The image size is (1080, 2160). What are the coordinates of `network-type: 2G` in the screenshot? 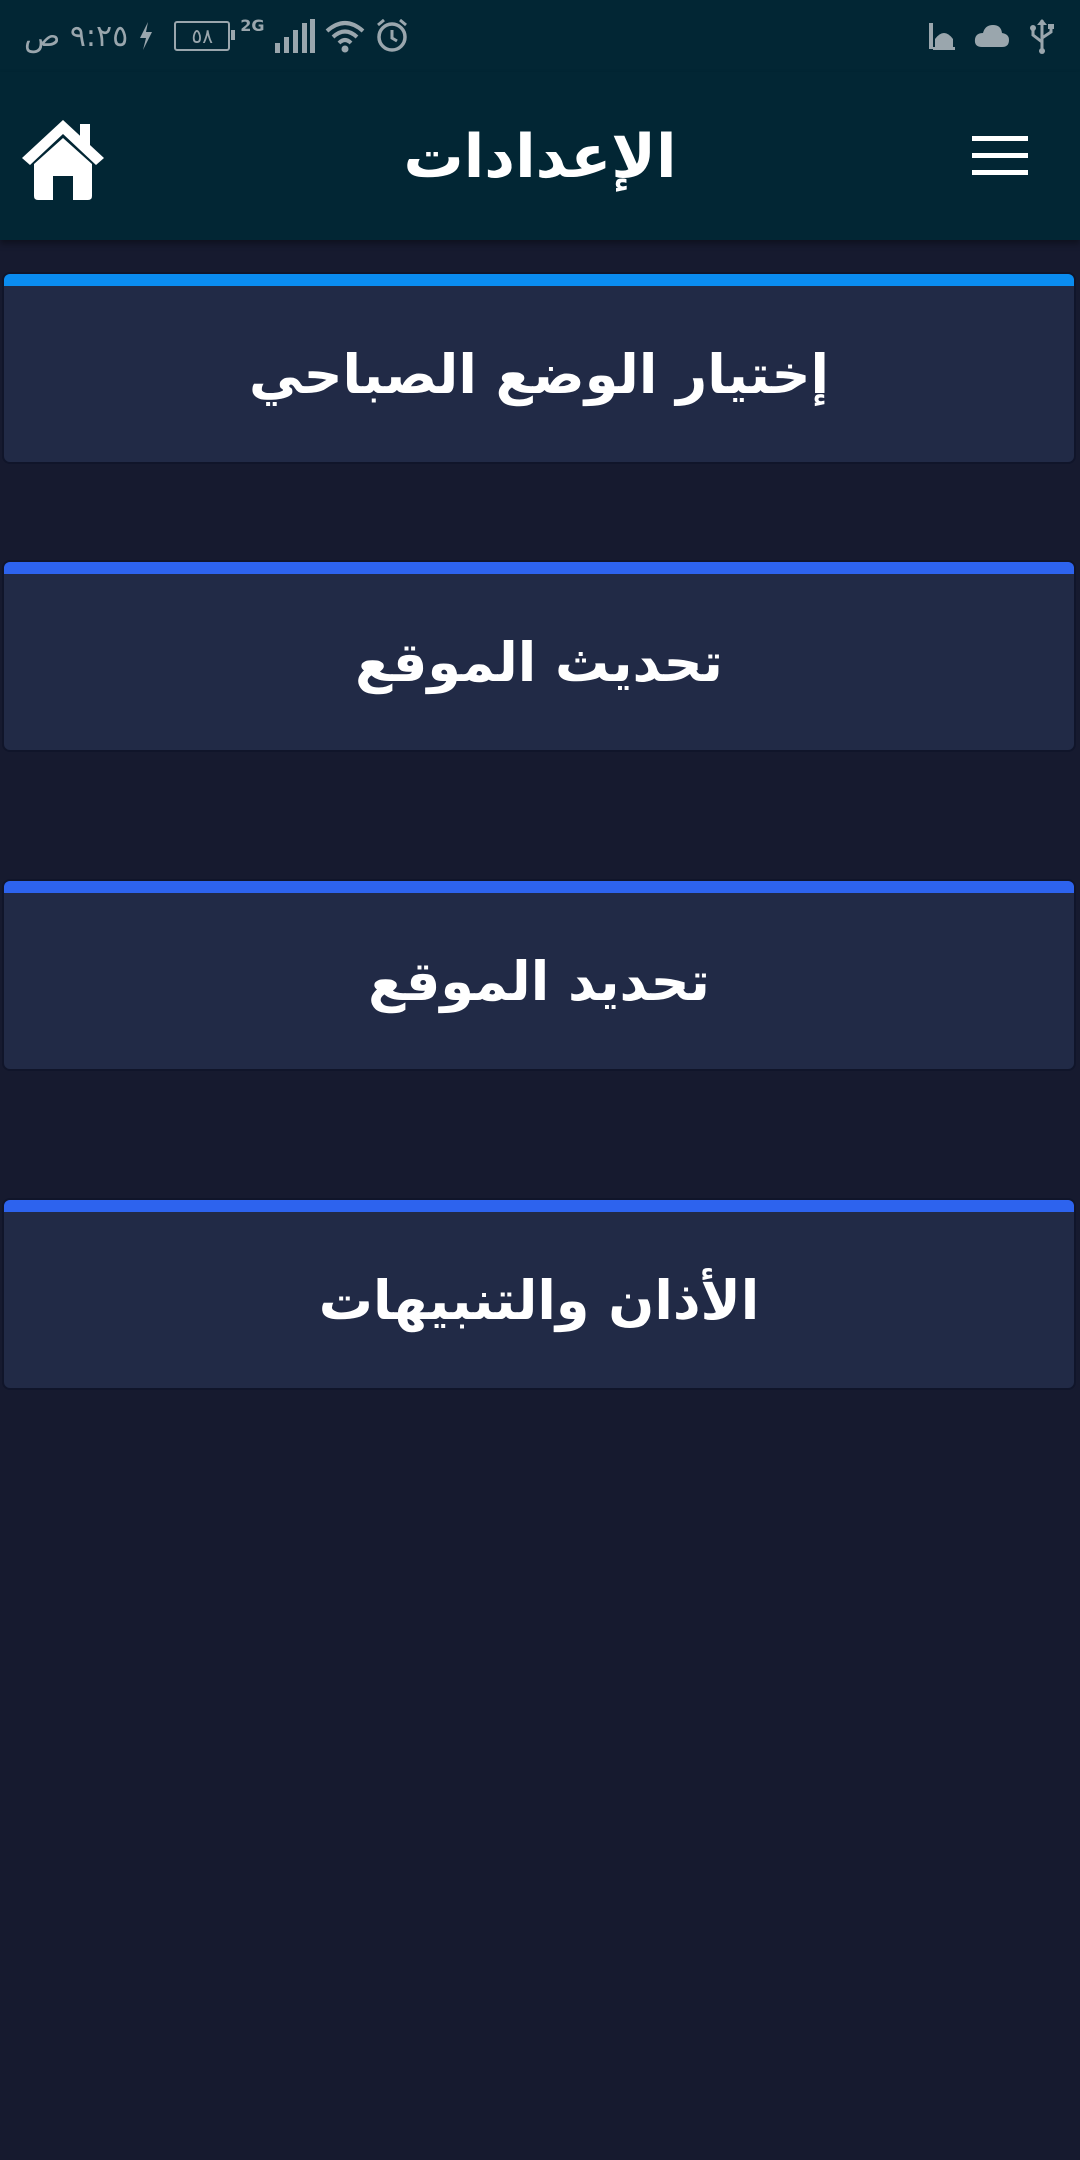 It's located at (252, 25).